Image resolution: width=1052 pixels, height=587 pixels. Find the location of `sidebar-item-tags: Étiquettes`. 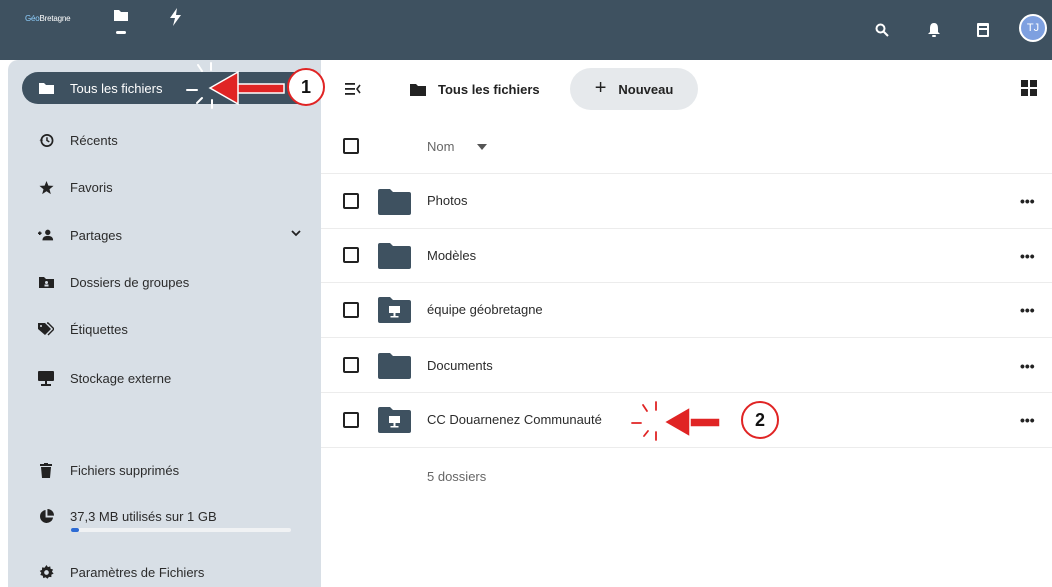

sidebar-item-tags: Étiquettes is located at coordinates (170, 329).